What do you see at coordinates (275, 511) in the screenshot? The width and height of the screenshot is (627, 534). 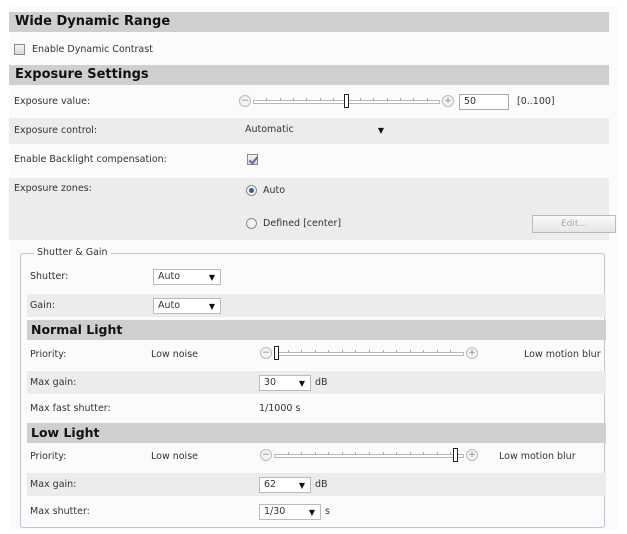 I see `max-shutter-value: 1/30` at bounding box center [275, 511].